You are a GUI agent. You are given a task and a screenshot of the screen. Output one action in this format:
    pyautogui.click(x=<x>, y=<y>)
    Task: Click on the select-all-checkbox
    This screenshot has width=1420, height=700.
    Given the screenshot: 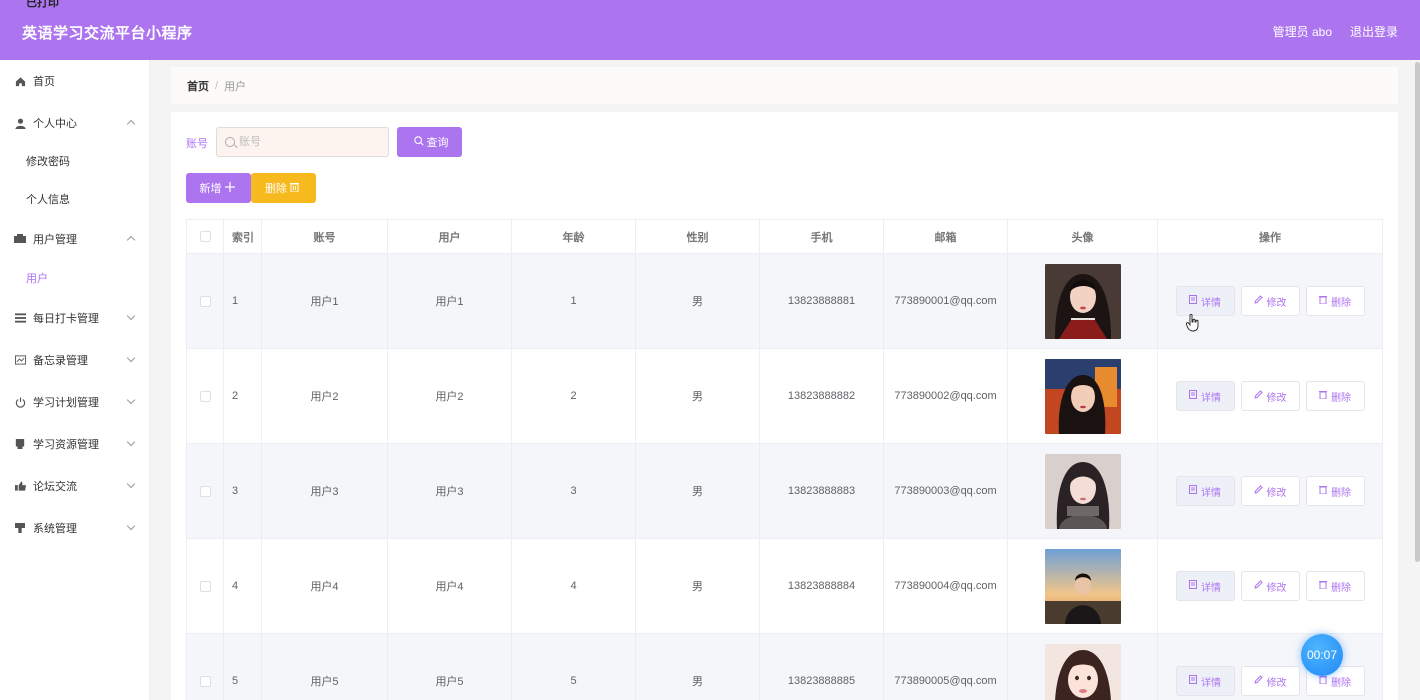 What is the action you would take?
    pyautogui.click(x=205, y=236)
    